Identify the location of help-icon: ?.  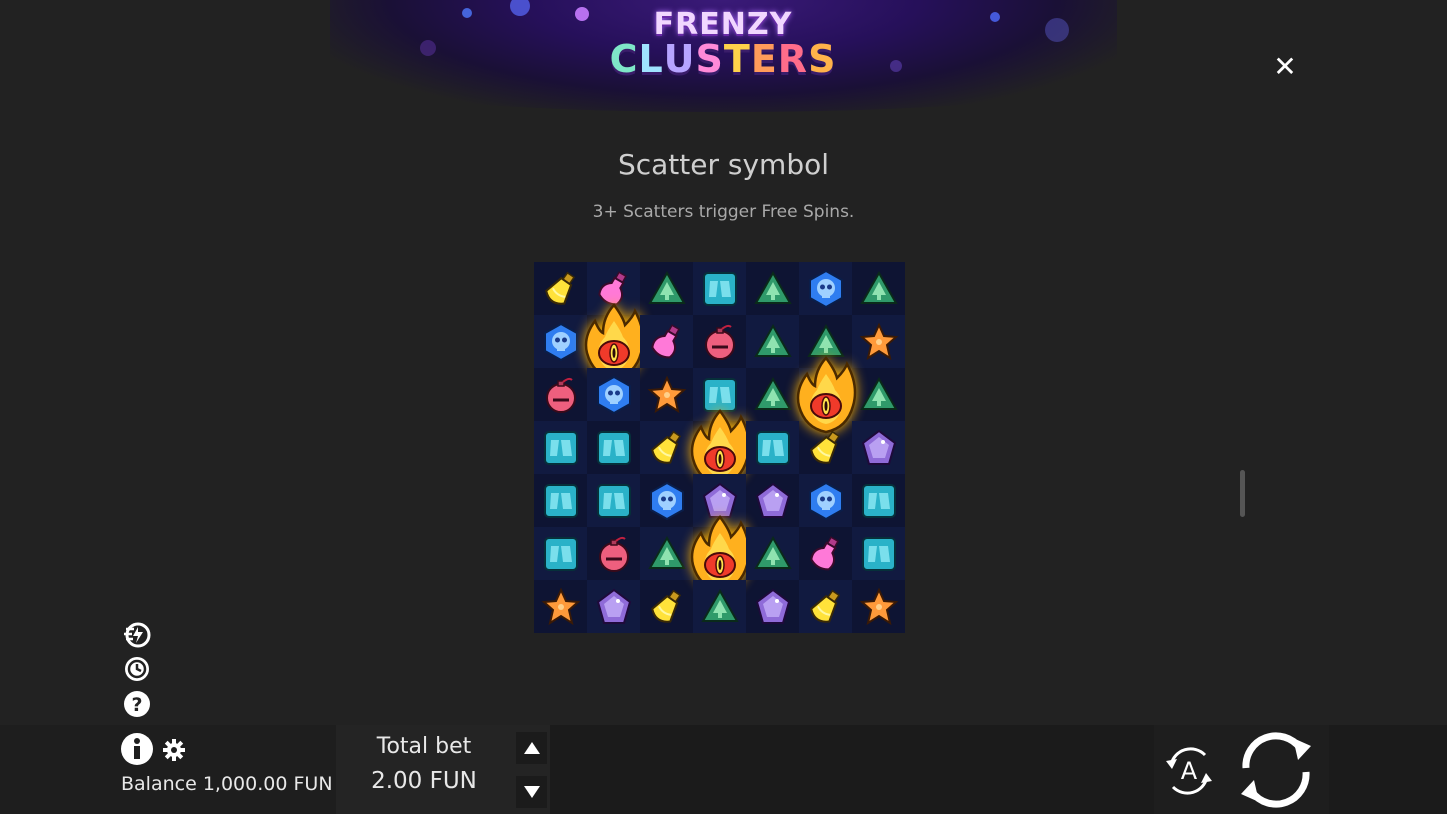
(137, 704).